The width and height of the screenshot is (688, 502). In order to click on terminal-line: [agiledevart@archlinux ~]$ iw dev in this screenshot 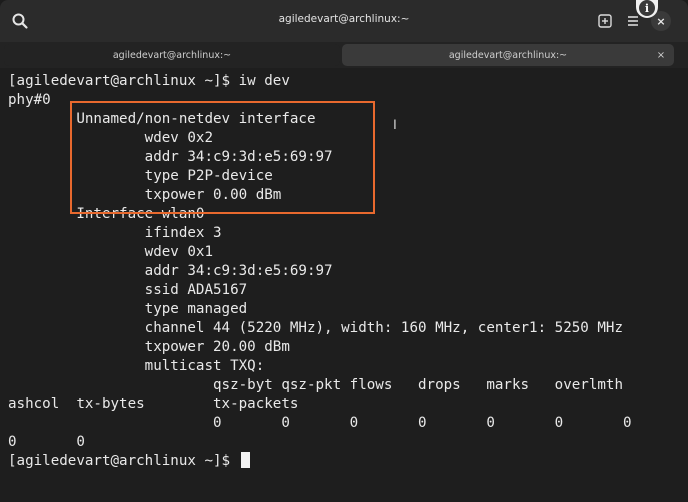, I will do `click(149, 81)`.